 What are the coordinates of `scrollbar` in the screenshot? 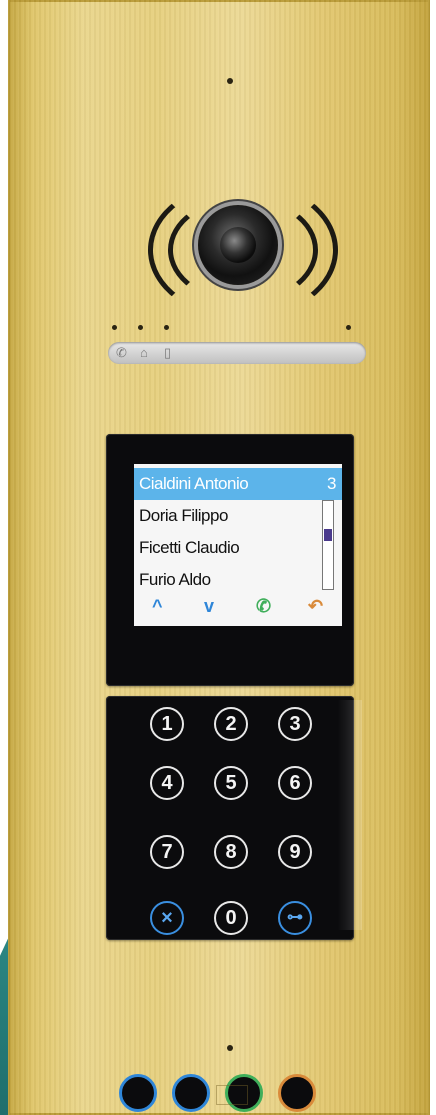 It's located at (328, 545).